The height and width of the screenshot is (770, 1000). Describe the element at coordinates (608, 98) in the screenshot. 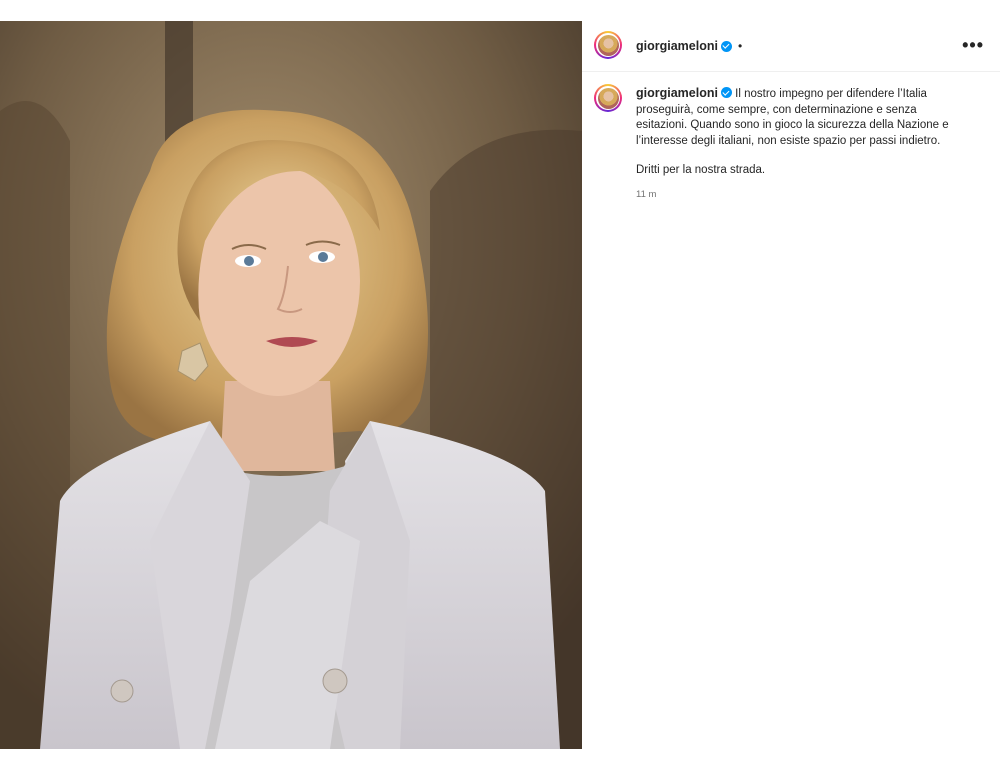

I see `caption-avatar` at that location.